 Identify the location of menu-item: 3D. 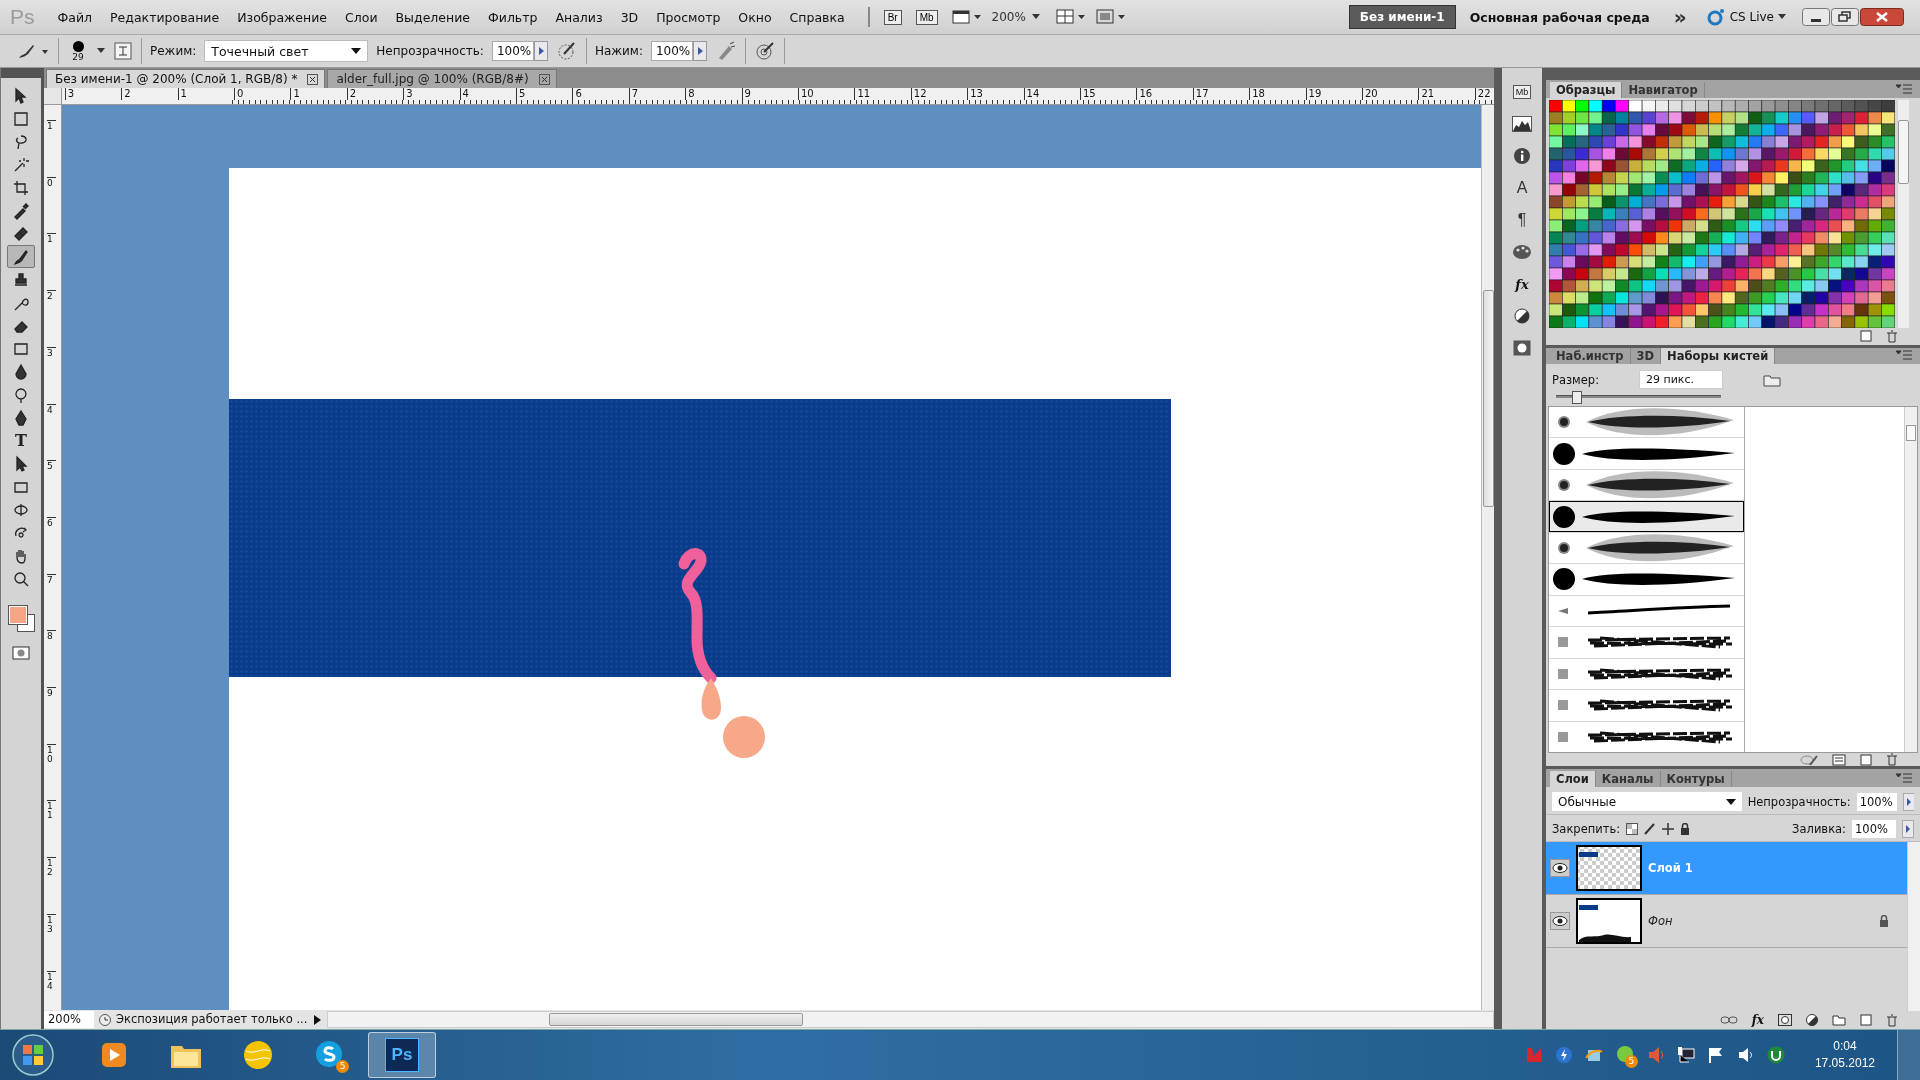
(629, 17).